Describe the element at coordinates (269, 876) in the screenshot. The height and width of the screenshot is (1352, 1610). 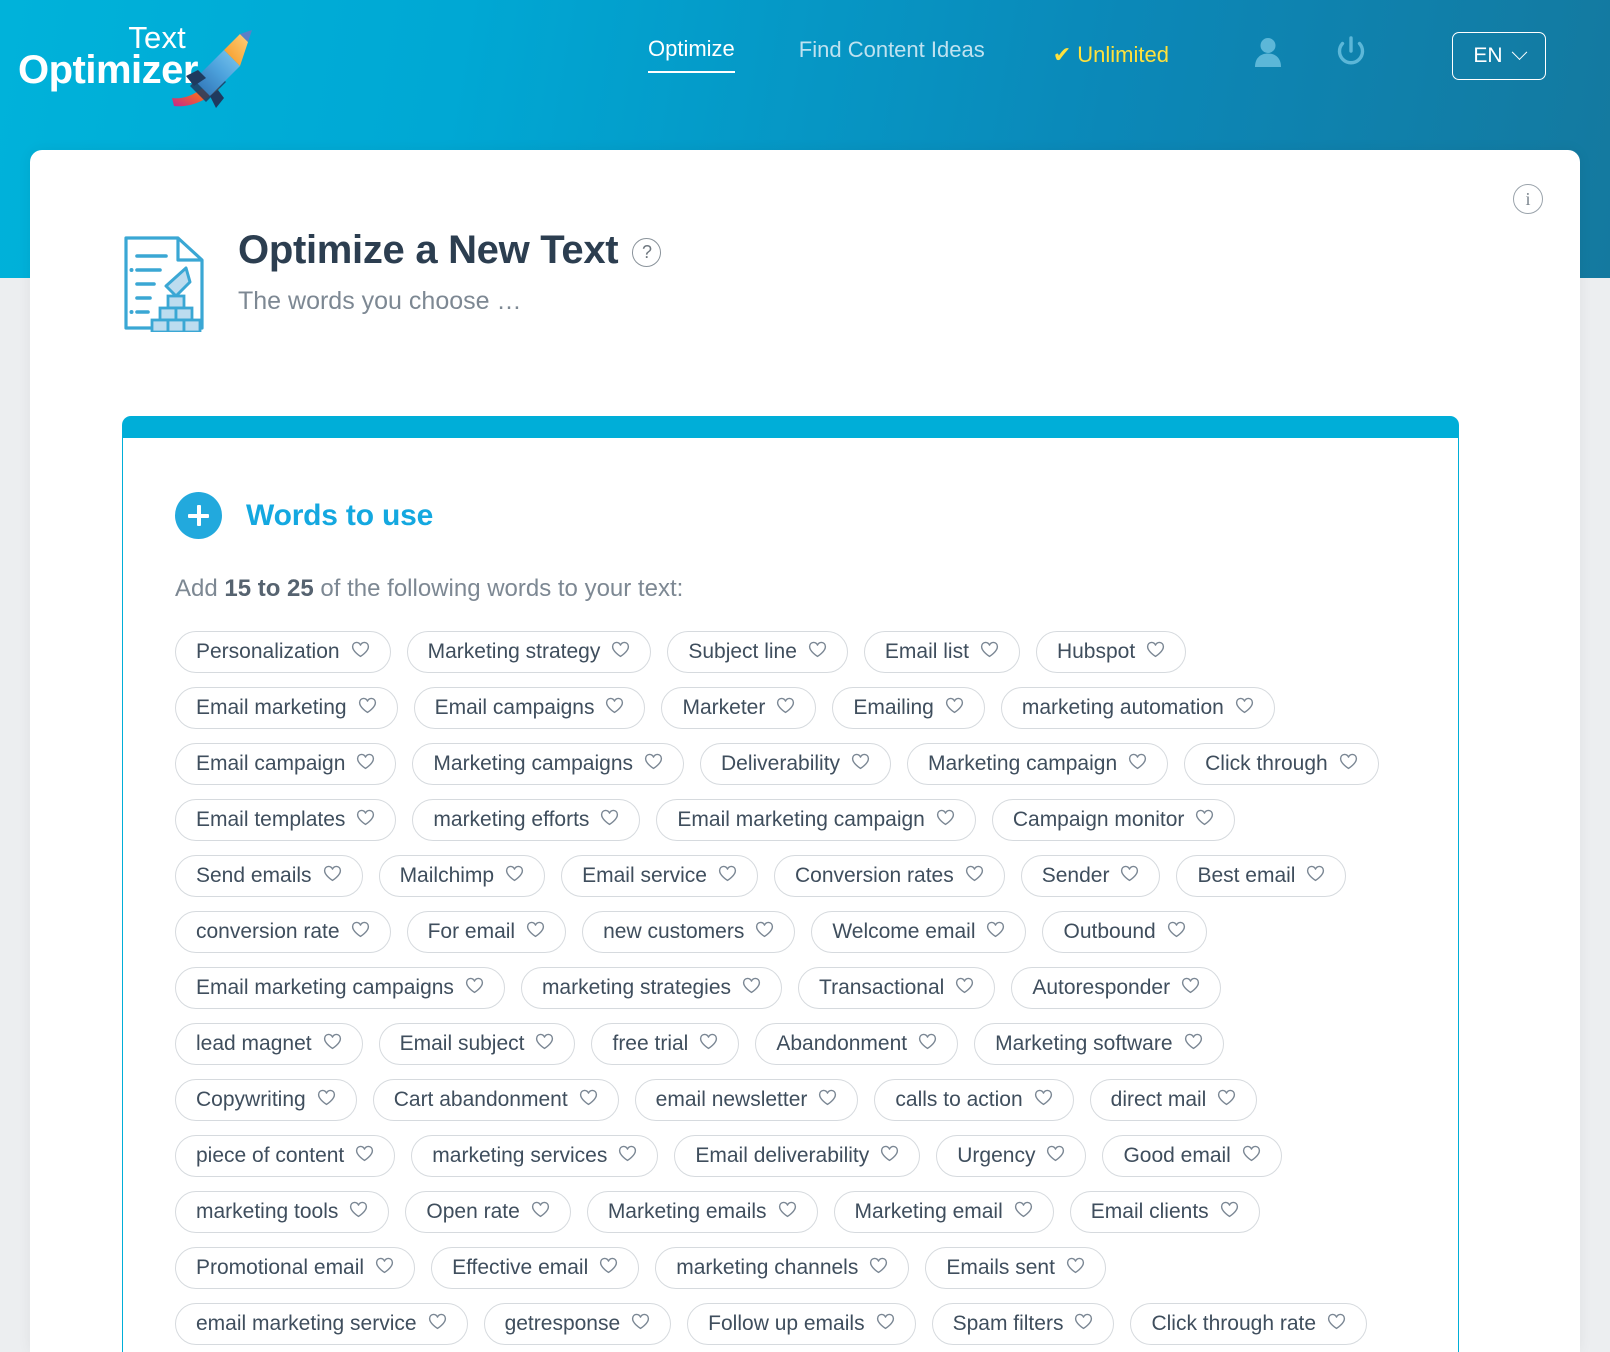
I see `word-chip: Send emails` at that location.